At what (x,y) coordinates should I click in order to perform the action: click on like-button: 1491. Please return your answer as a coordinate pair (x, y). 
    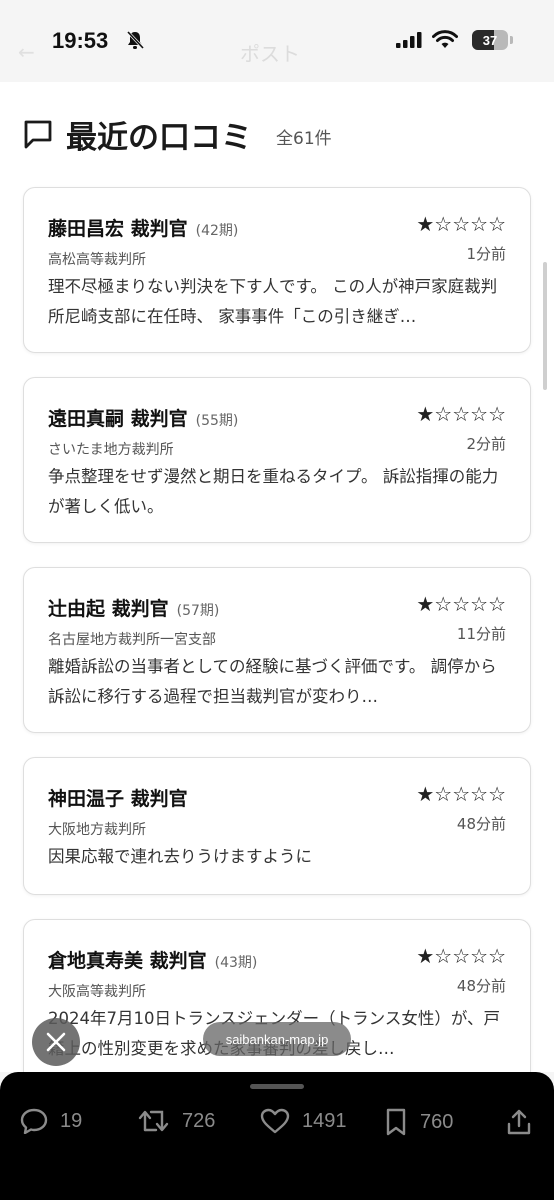
    Looking at the image, I should click on (303, 1121).